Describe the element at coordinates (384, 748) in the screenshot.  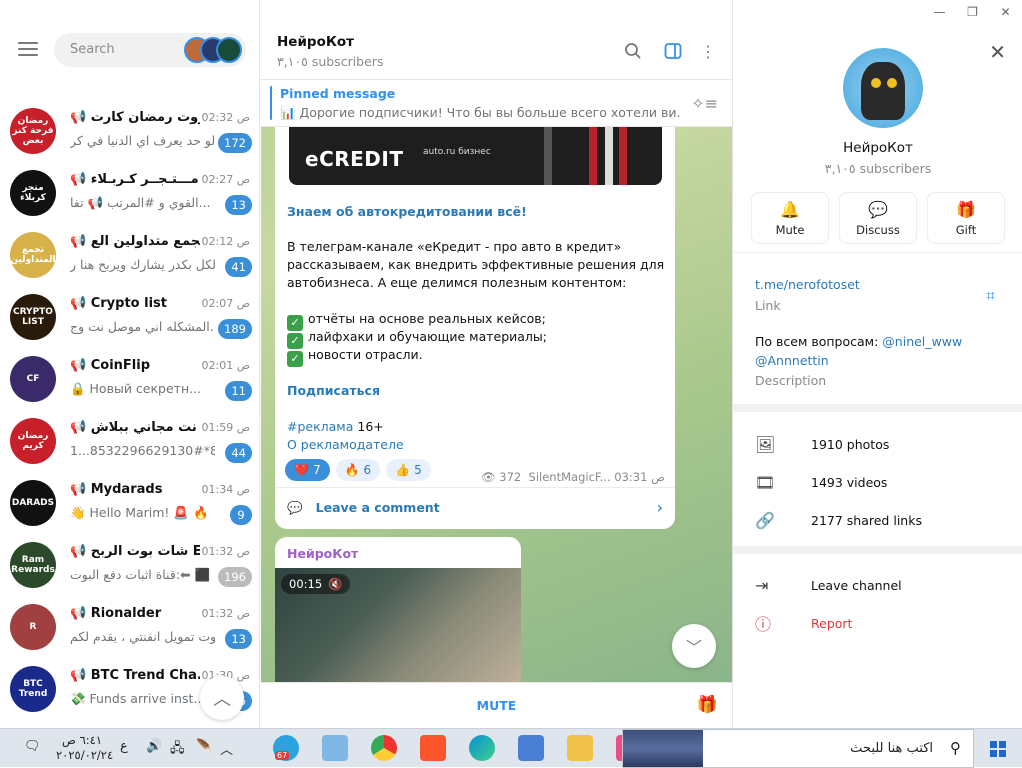
I see `chrome-app-icon` at that location.